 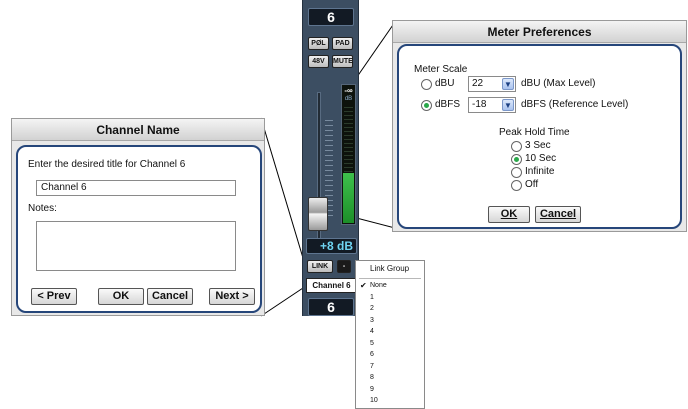 What do you see at coordinates (395, 298) in the screenshot?
I see `menu-item-1: 1` at bounding box center [395, 298].